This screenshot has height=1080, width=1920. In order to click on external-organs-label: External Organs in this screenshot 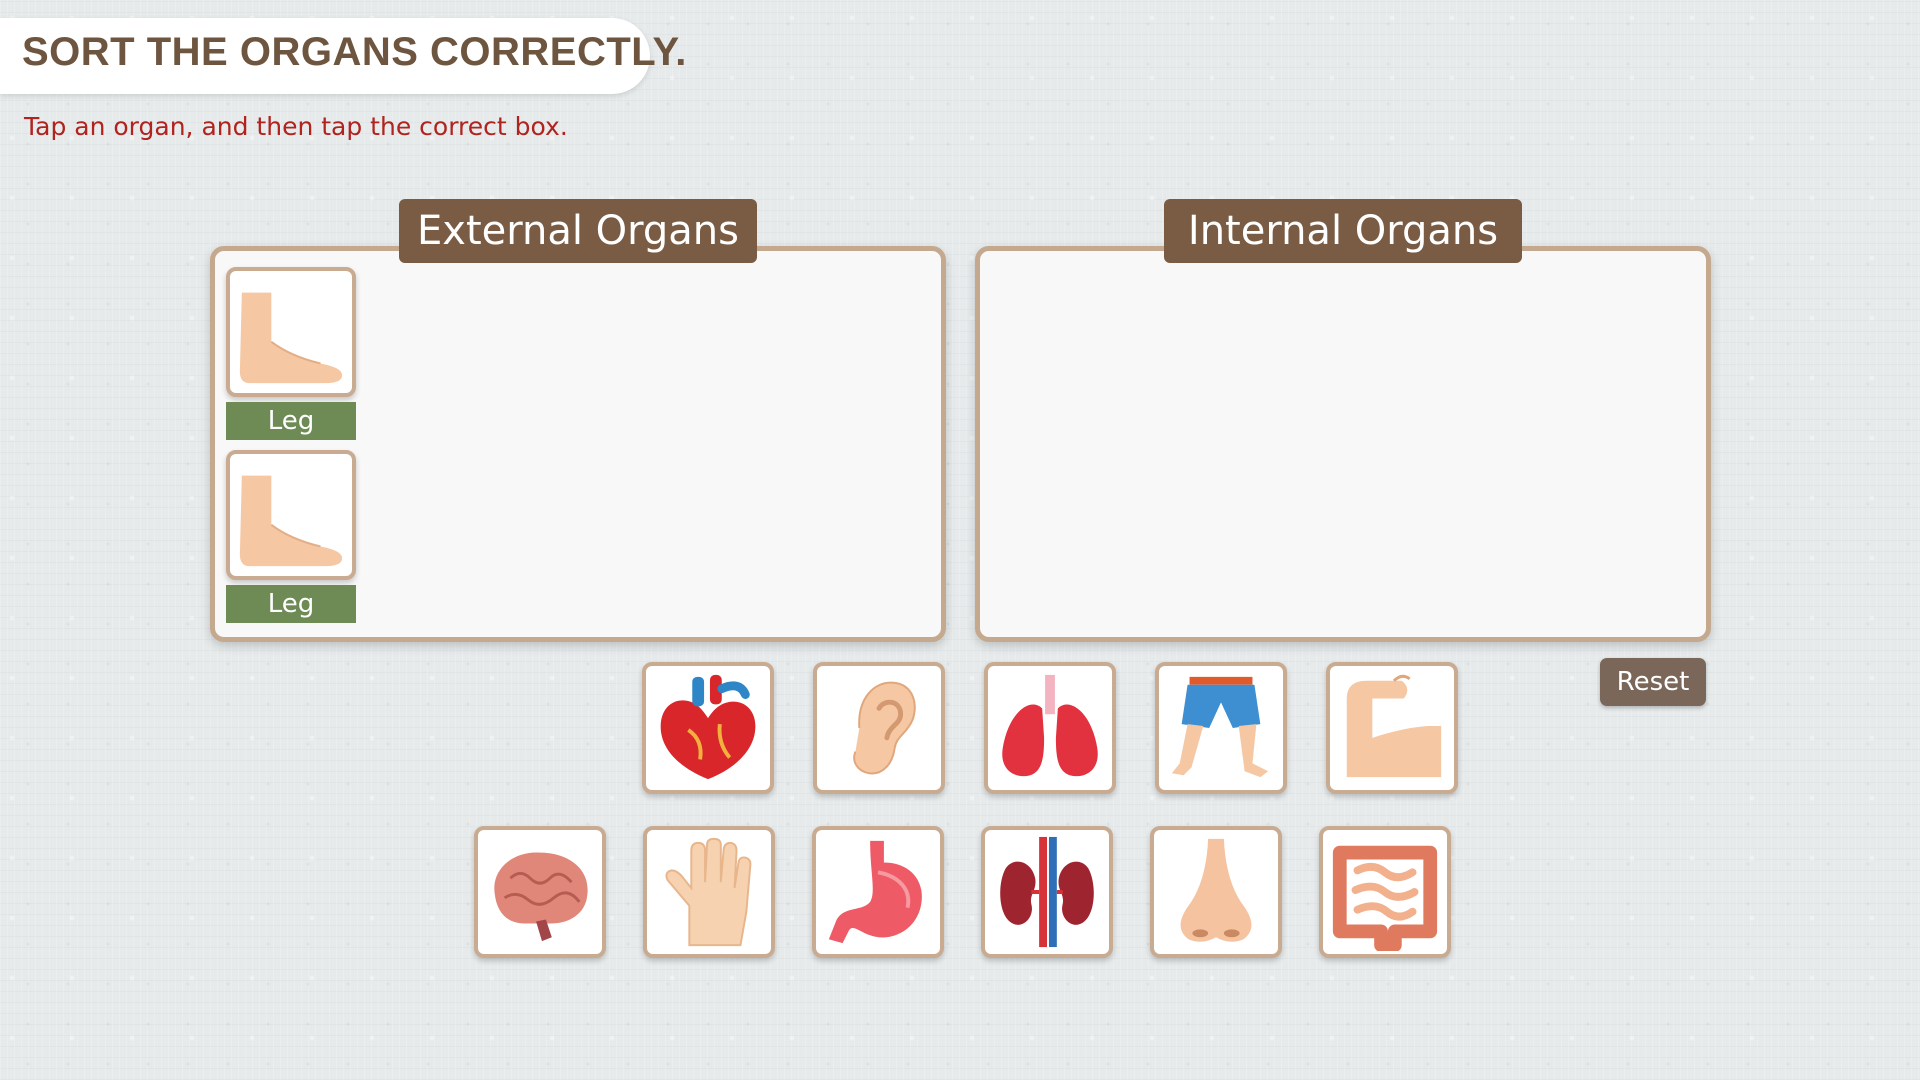, I will do `click(578, 231)`.